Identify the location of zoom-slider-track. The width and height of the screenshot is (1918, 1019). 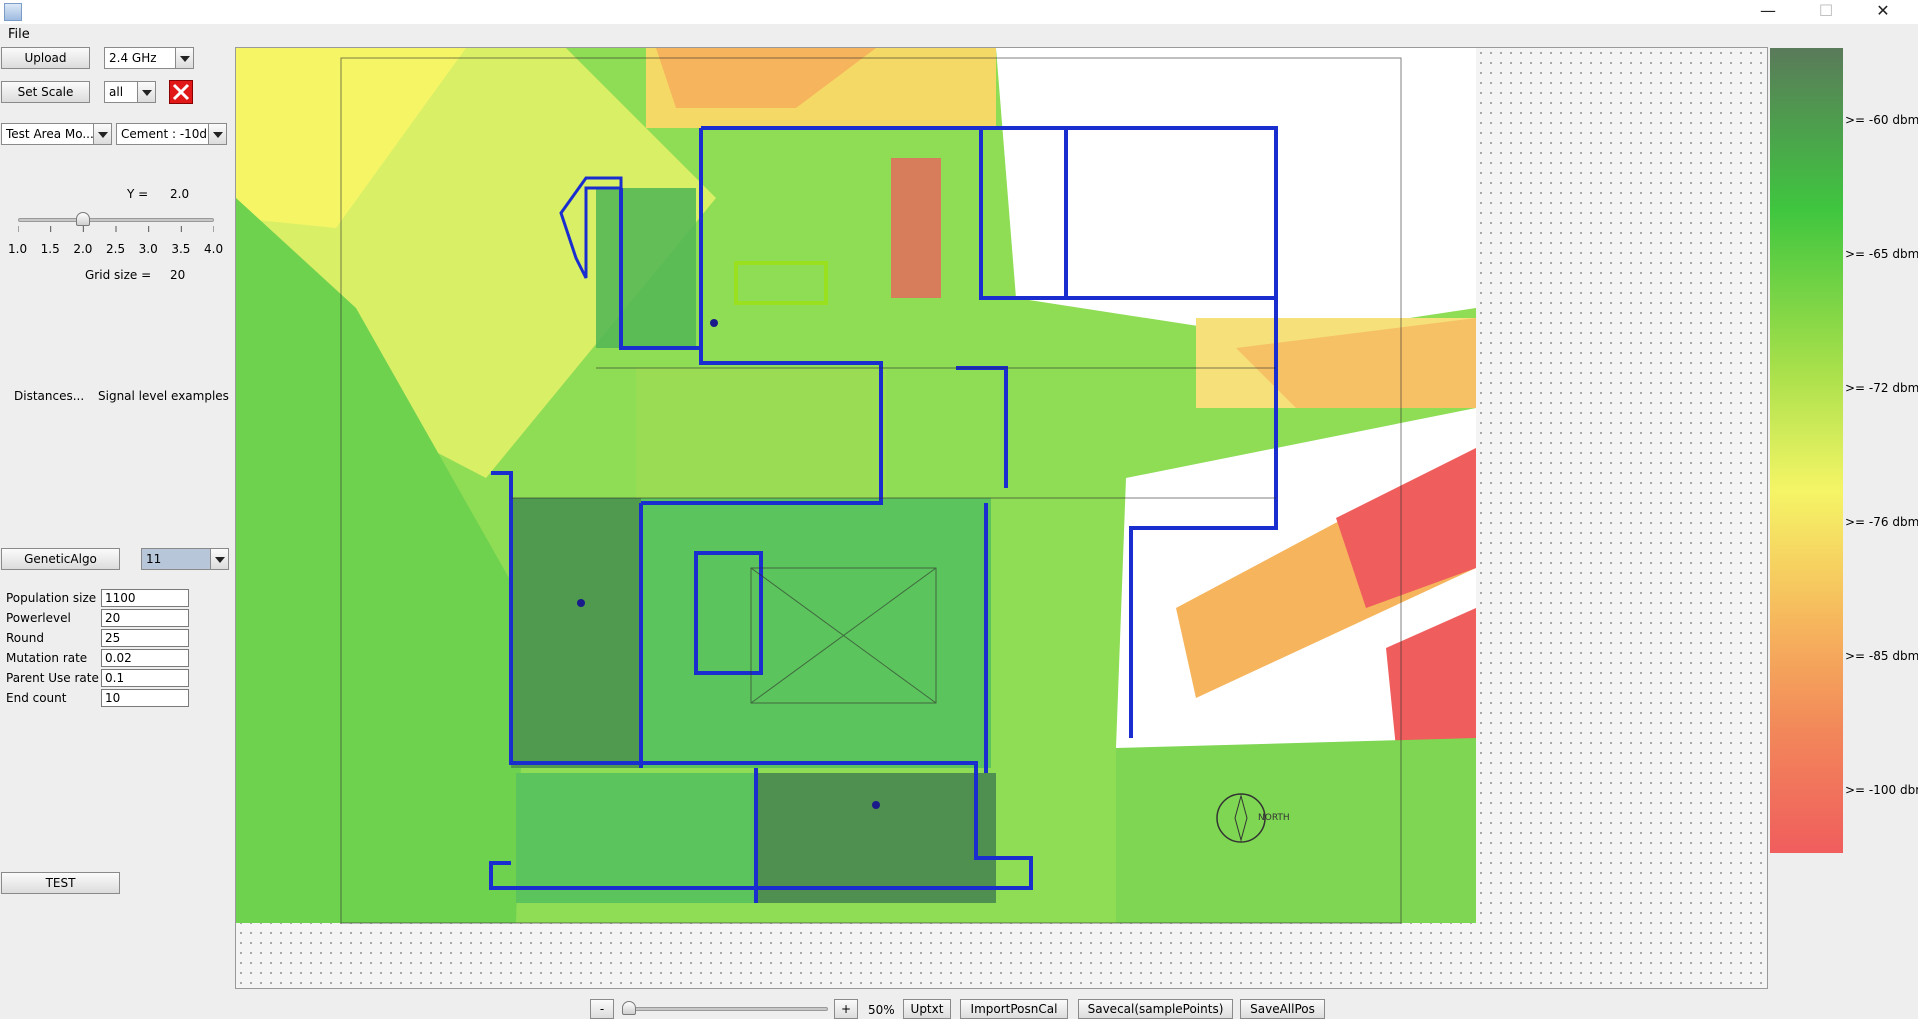
(725, 1009).